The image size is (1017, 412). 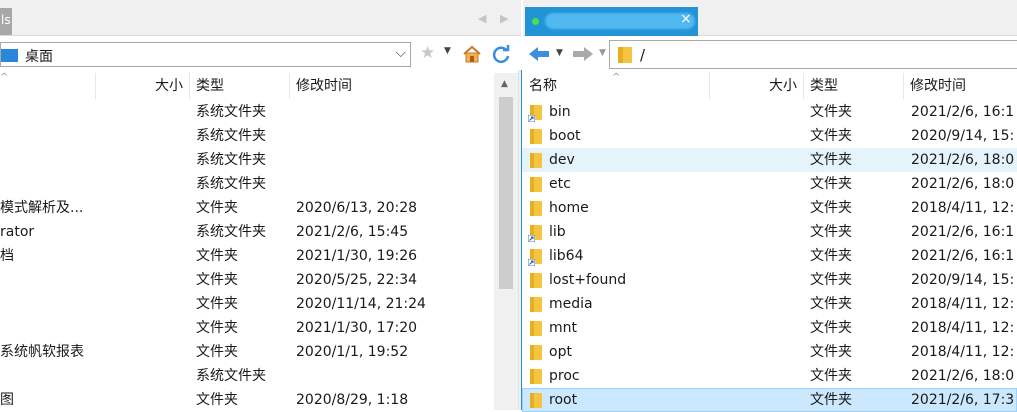 What do you see at coordinates (769, 376) in the screenshot?
I see `table-row: proc 文件夹 2021/2/6, 18:0` at bounding box center [769, 376].